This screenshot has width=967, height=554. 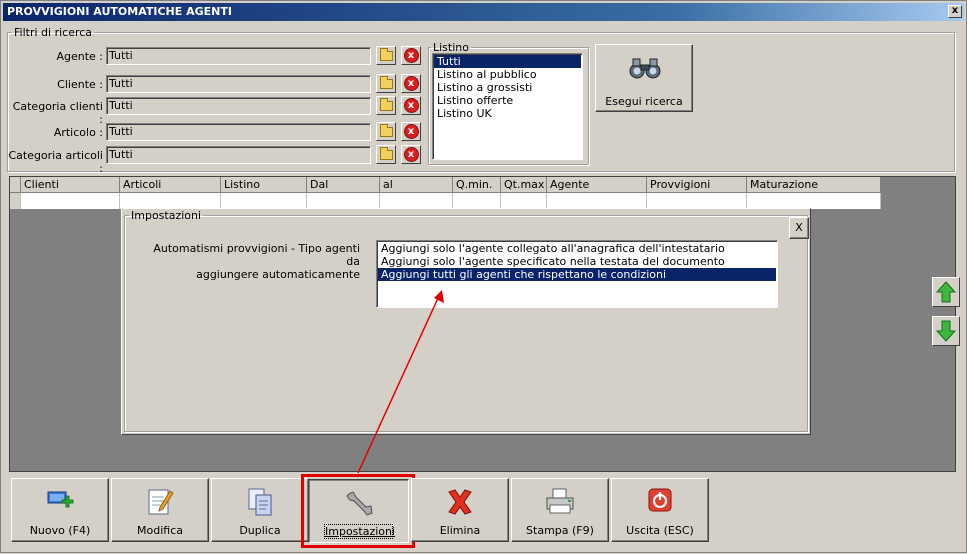 I want to click on move-up-button, so click(x=946, y=292).